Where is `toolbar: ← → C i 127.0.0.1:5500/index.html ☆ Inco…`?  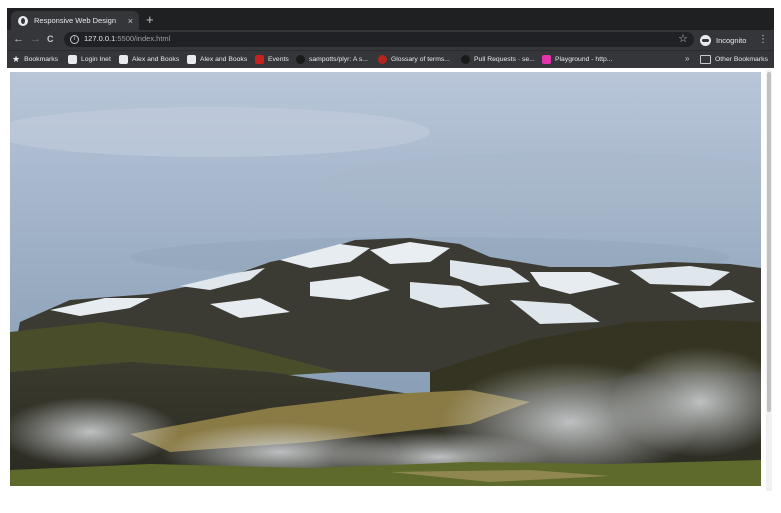 toolbar: ← → C i 127.0.0.1:5500/index.html ☆ Inco… is located at coordinates (390, 40).